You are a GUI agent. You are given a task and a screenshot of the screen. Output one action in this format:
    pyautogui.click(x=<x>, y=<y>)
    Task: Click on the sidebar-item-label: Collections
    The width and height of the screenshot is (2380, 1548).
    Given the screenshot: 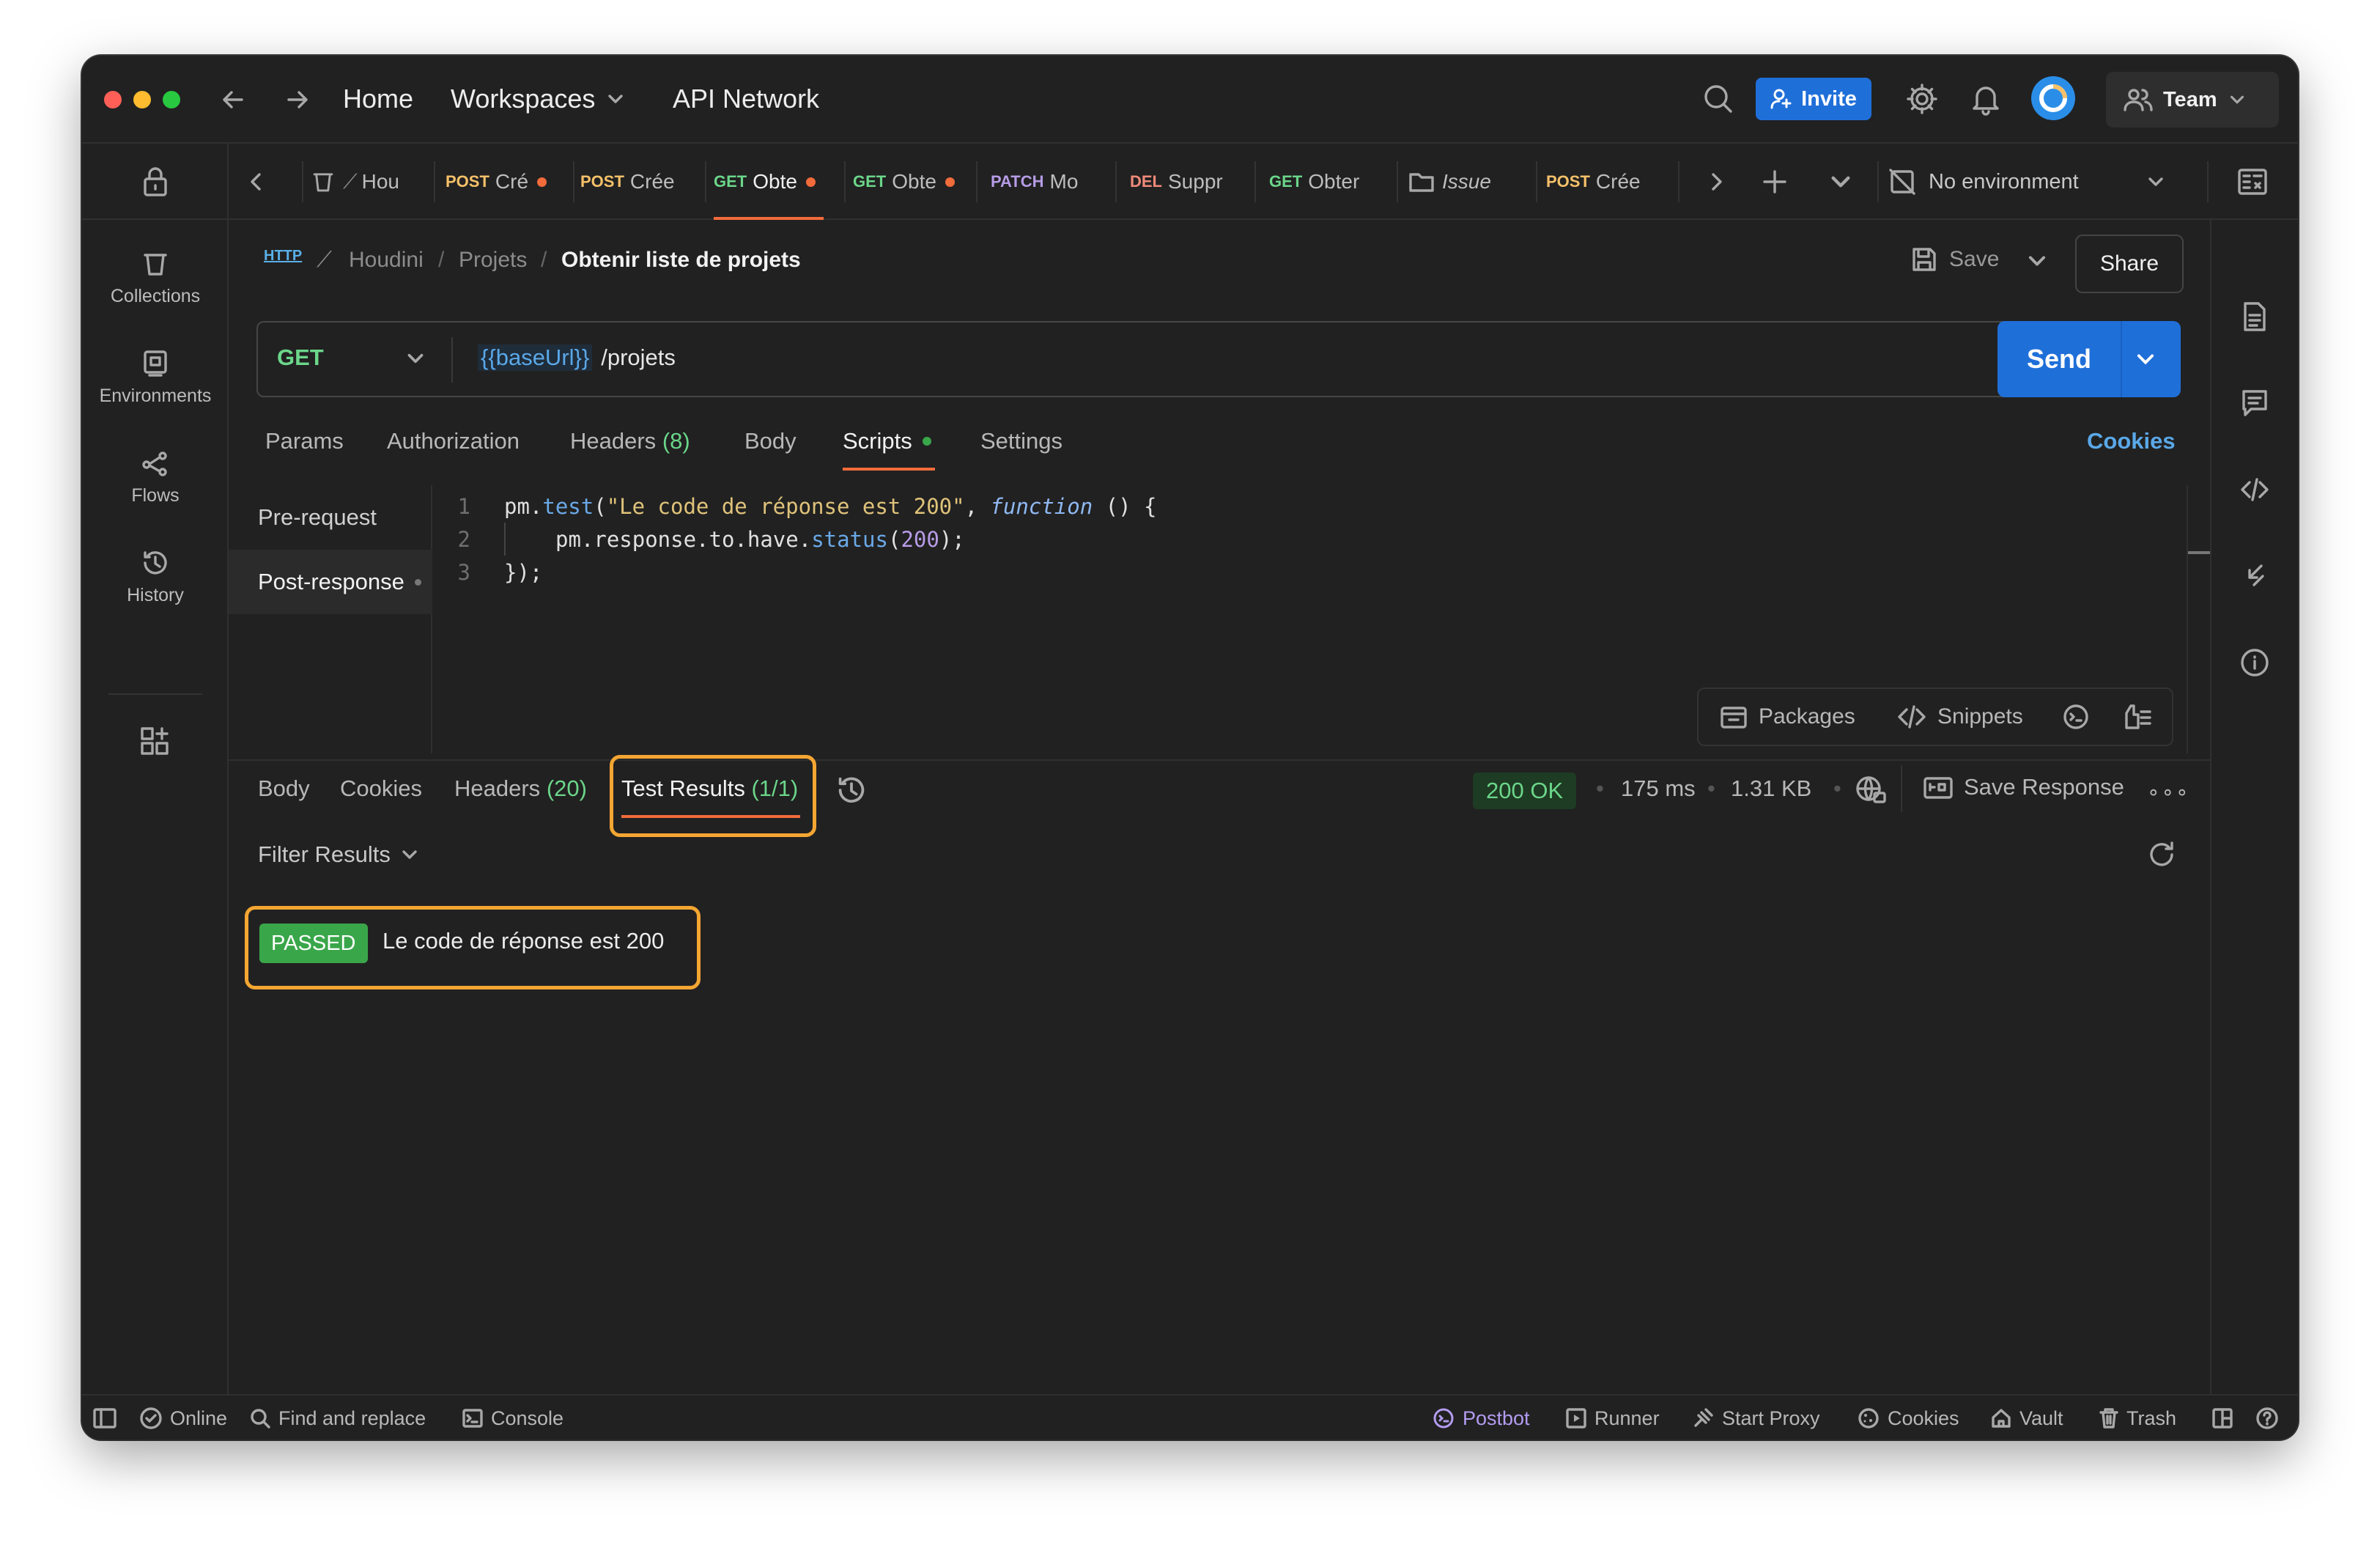 What is the action you would take?
    pyautogui.click(x=155, y=296)
    